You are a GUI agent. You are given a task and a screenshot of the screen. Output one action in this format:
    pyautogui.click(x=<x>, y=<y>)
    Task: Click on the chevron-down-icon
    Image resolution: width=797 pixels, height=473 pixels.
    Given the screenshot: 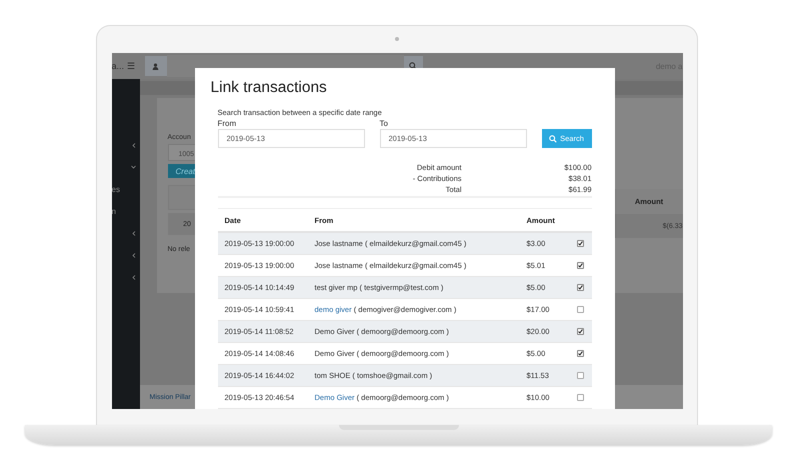 What is the action you would take?
    pyautogui.click(x=133, y=167)
    